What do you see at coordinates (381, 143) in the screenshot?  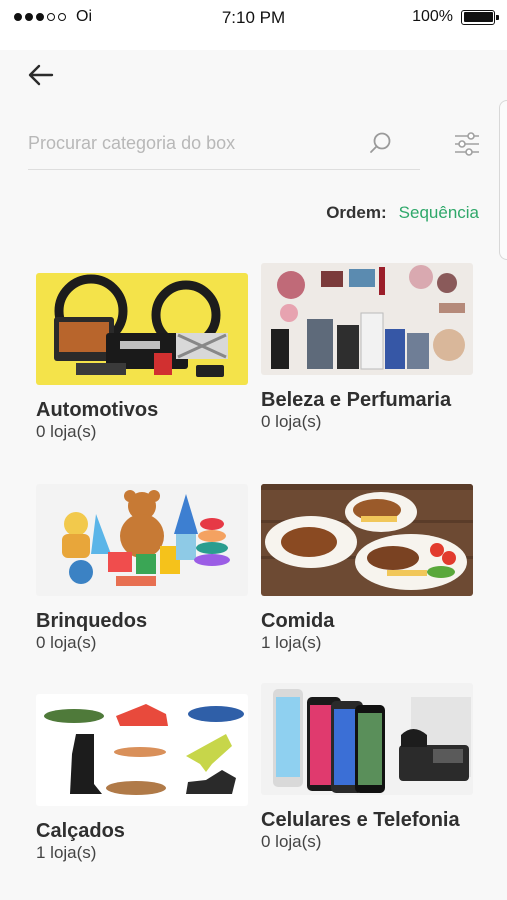 I see `search-icon` at bounding box center [381, 143].